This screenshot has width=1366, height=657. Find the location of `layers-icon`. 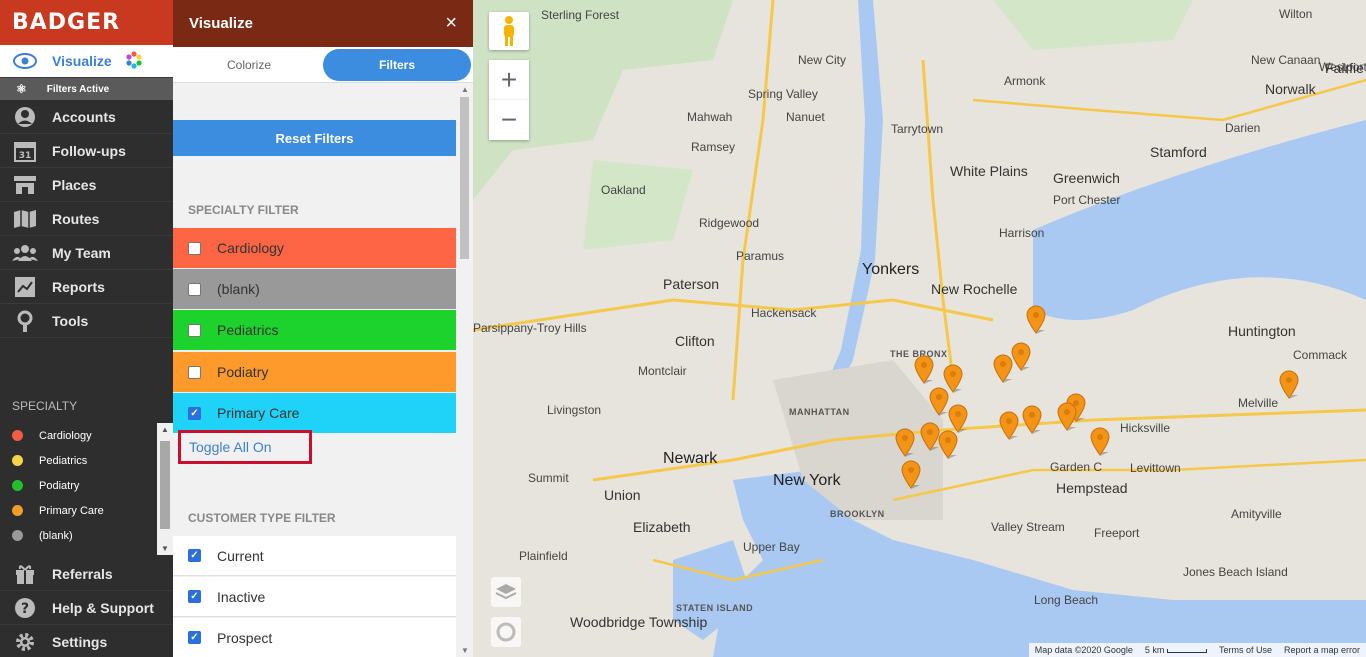

layers-icon is located at coordinates (506, 592).